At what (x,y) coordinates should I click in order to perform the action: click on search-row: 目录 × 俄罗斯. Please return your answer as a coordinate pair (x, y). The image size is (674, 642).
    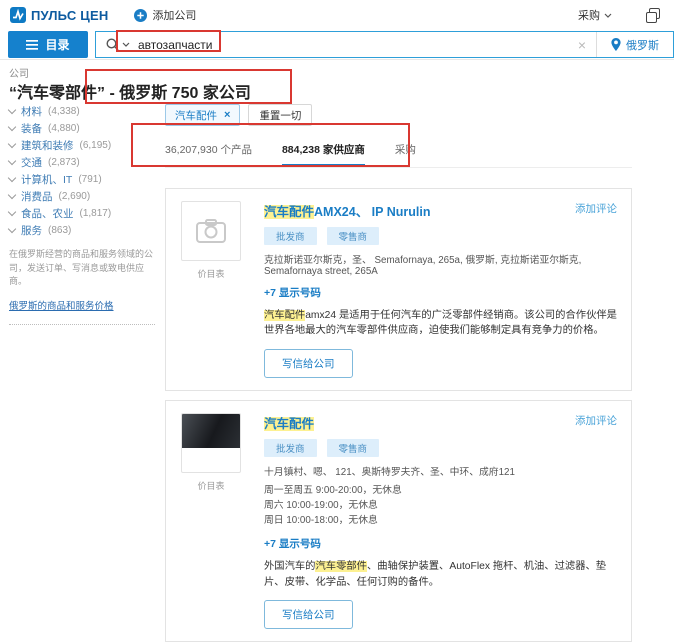
    Looking at the image, I should click on (337, 44).